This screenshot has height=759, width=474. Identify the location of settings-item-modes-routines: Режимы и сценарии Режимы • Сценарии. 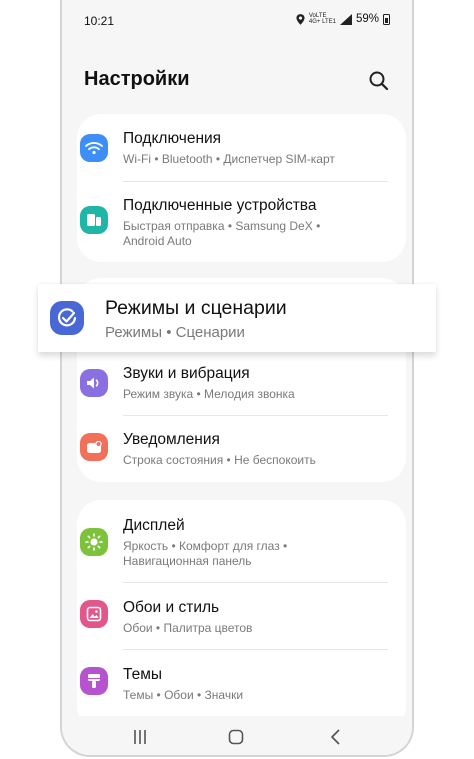
(237, 318).